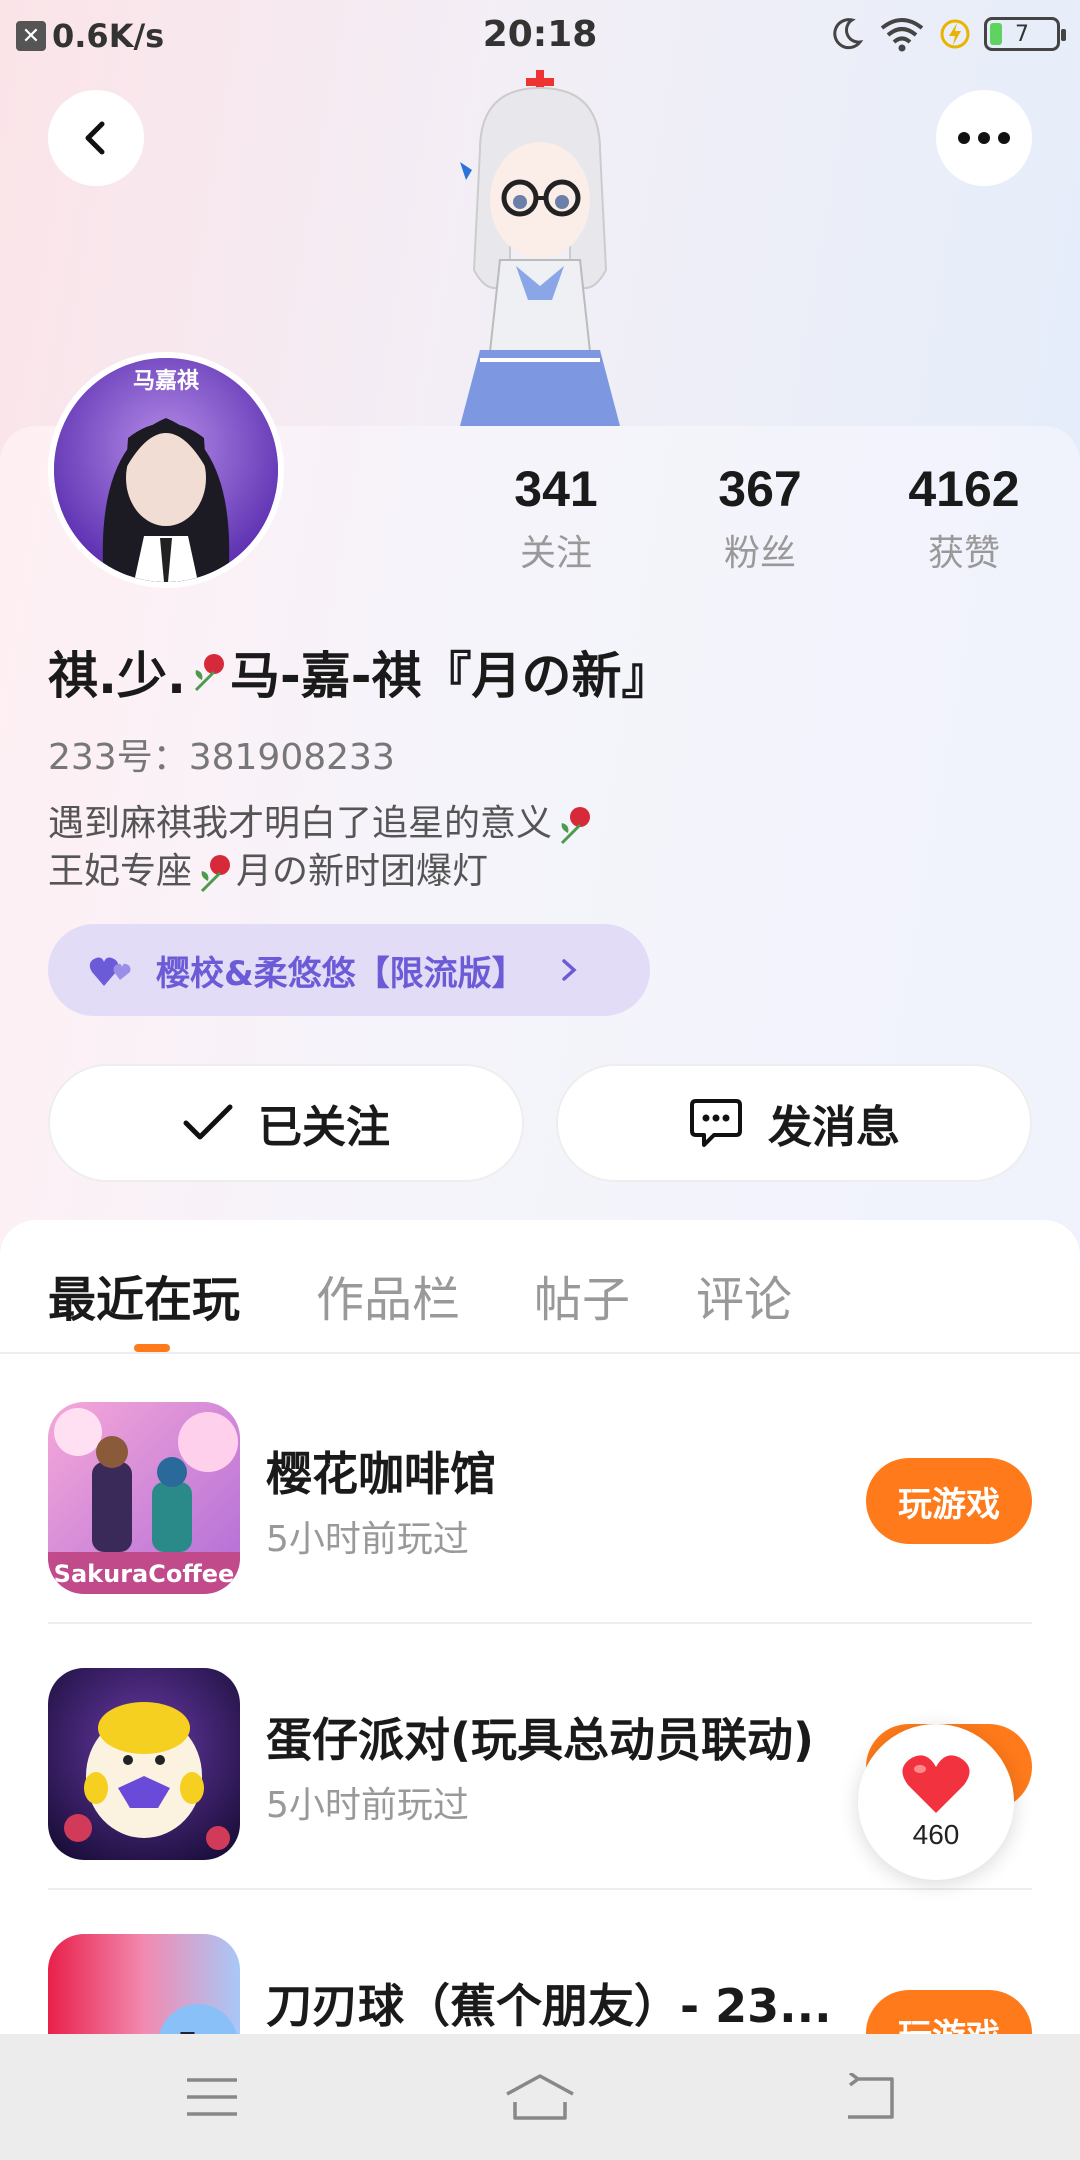  I want to click on like-count: 460, so click(936, 1834).